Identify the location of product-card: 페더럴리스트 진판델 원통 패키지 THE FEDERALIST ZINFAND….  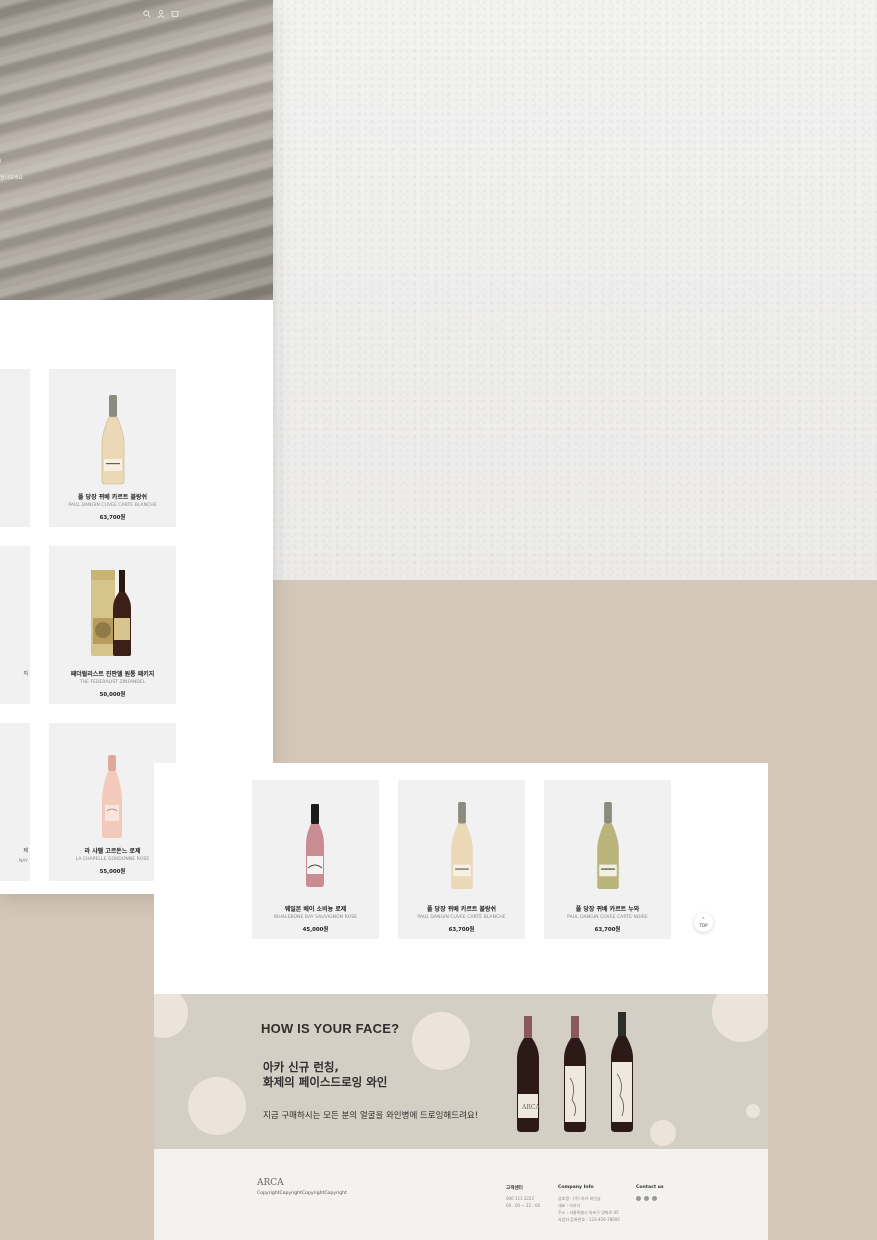
(112, 625).